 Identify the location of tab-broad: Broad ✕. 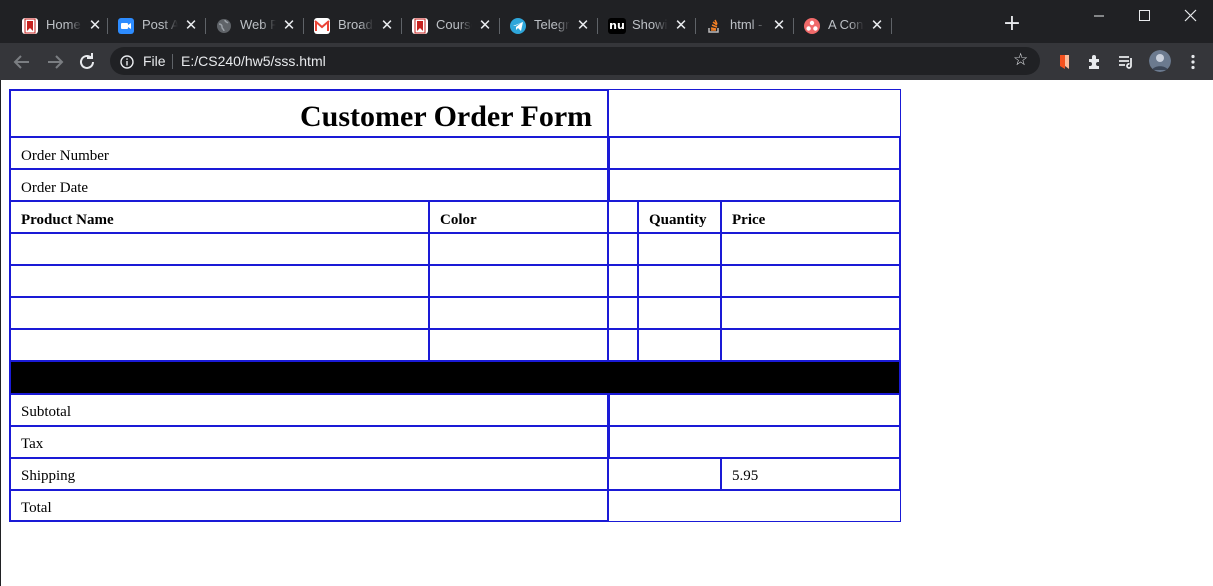
(351, 25).